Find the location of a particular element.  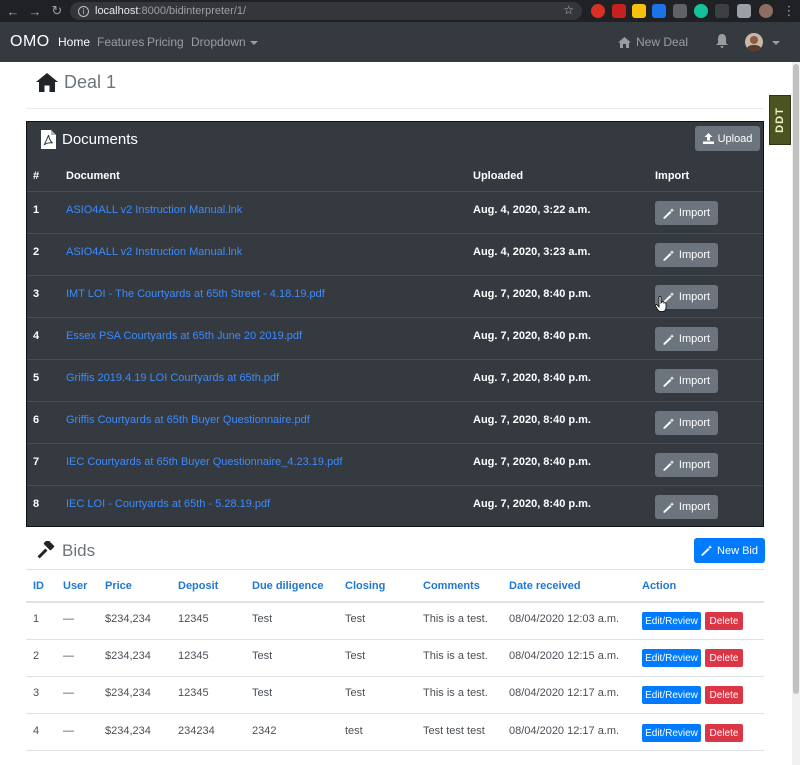

avatar is located at coordinates (754, 42).